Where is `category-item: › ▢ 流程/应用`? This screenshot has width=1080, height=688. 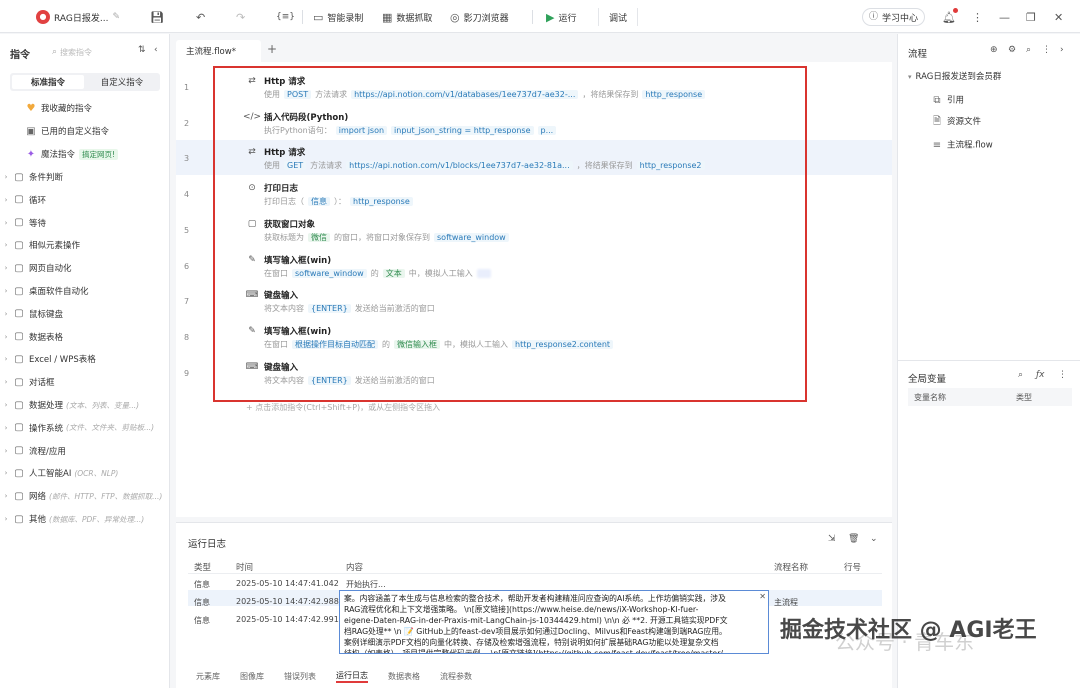
category-item: › ▢ 流程/应用 is located at coordinates (85, 451).